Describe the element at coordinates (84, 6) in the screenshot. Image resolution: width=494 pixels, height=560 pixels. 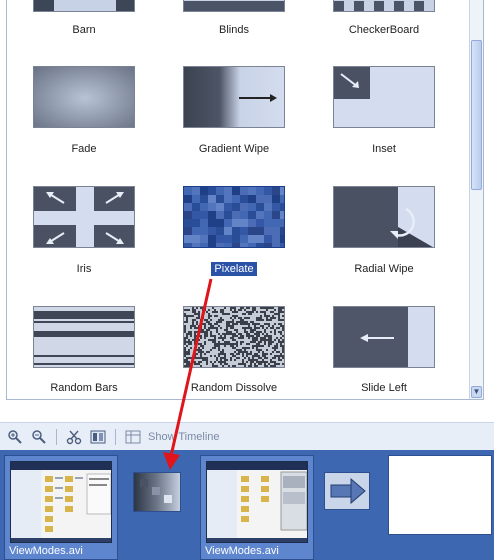
I see `transition-barn-tile` at that location.